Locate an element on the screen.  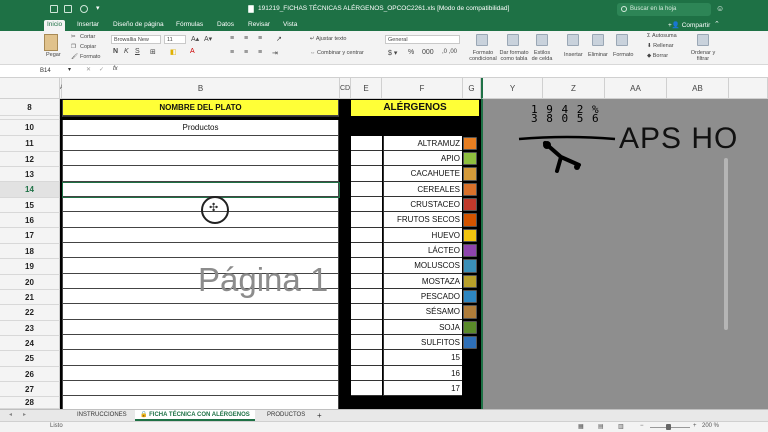
chevron-down-icon: ▾ is located at coordinates (98, 8).